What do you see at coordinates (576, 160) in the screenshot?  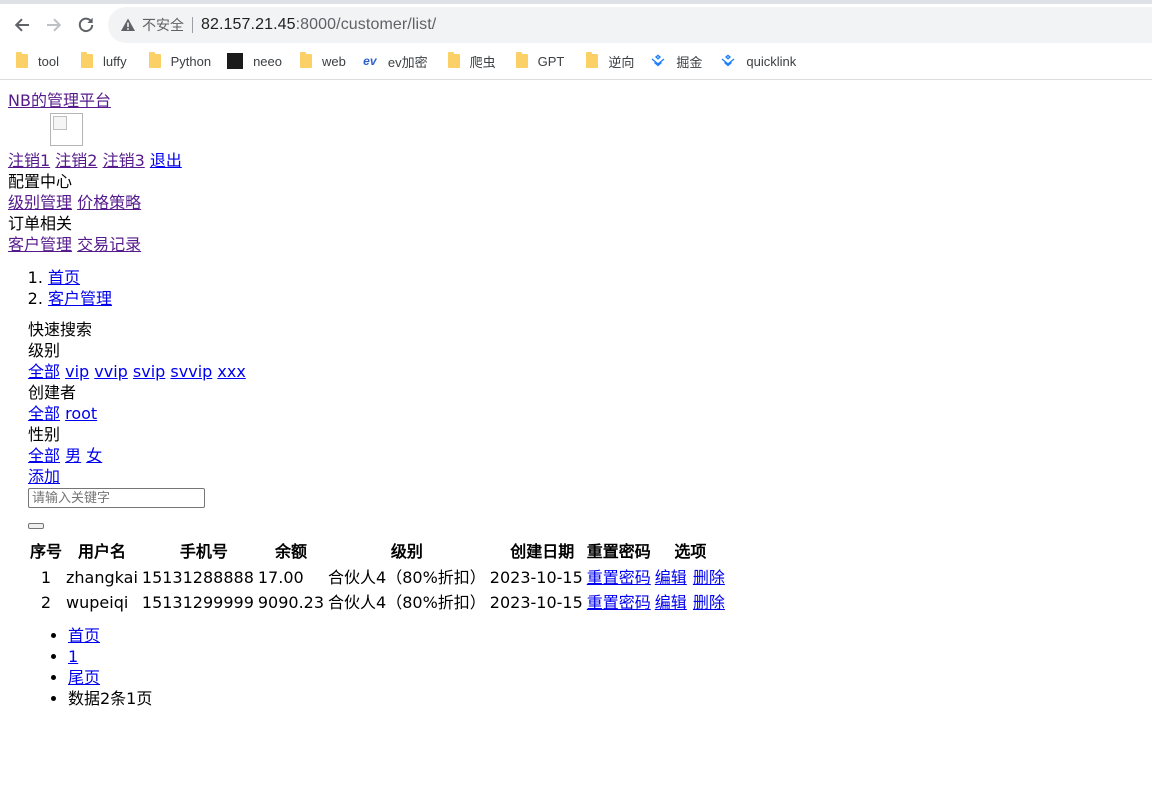 I see `top-links: 注销1 注销2 注销3 退出` at bounding box center [576, 160].